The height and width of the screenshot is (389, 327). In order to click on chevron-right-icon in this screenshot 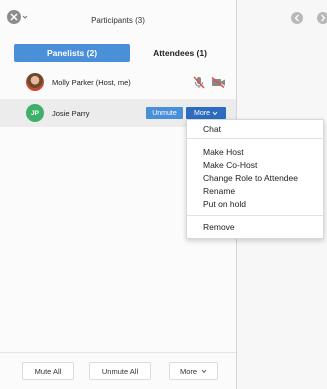, I will do `click(323, 18)`.